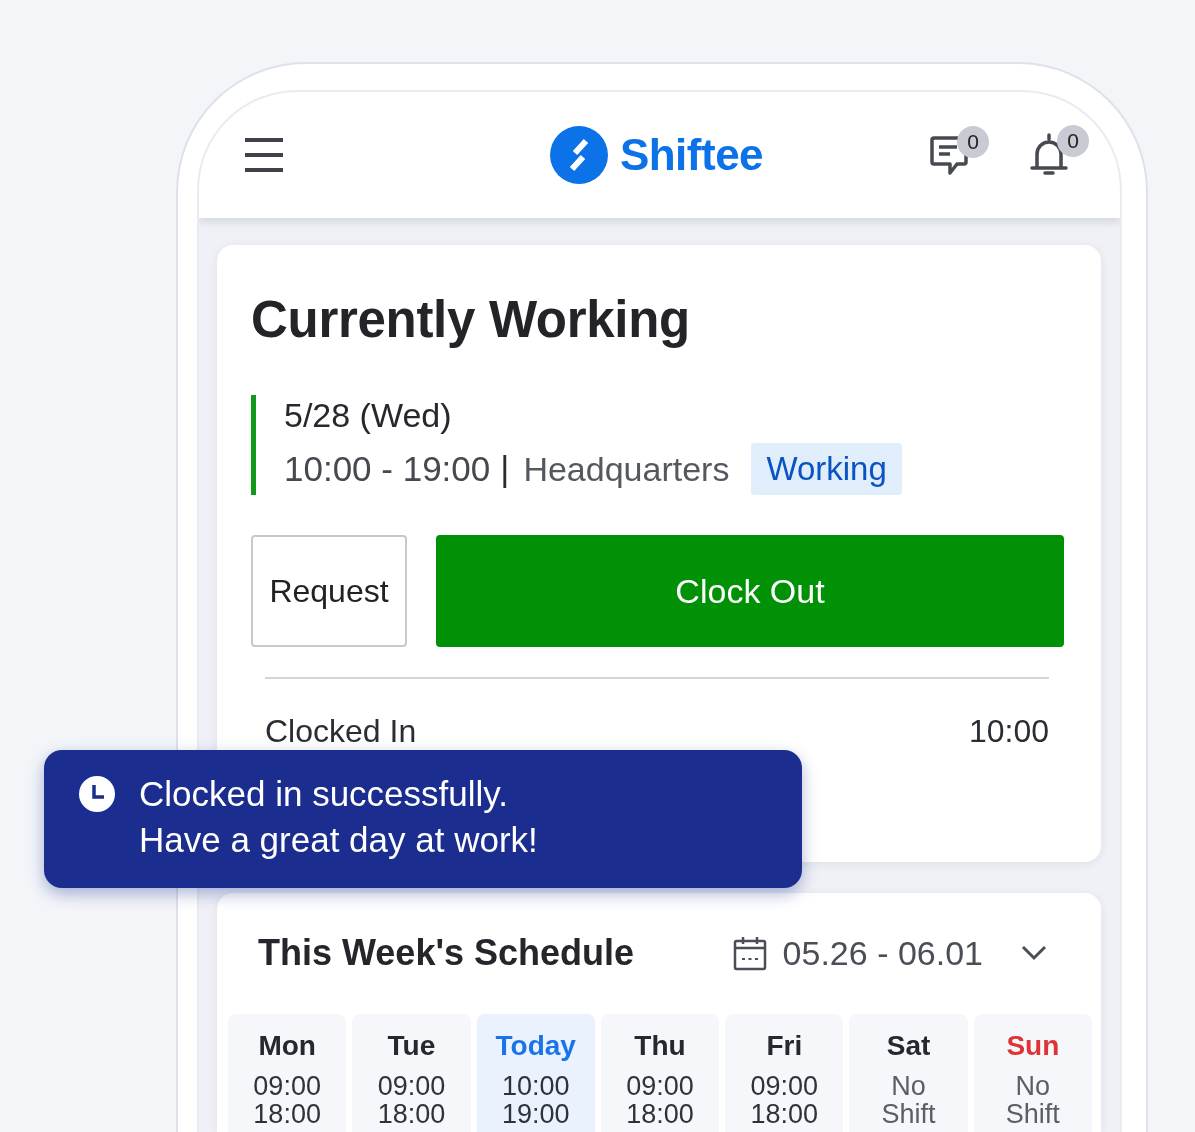  Describe the element at coordinates (411, 1046) in the screenshot. I see `day-label: Tue` at that location.